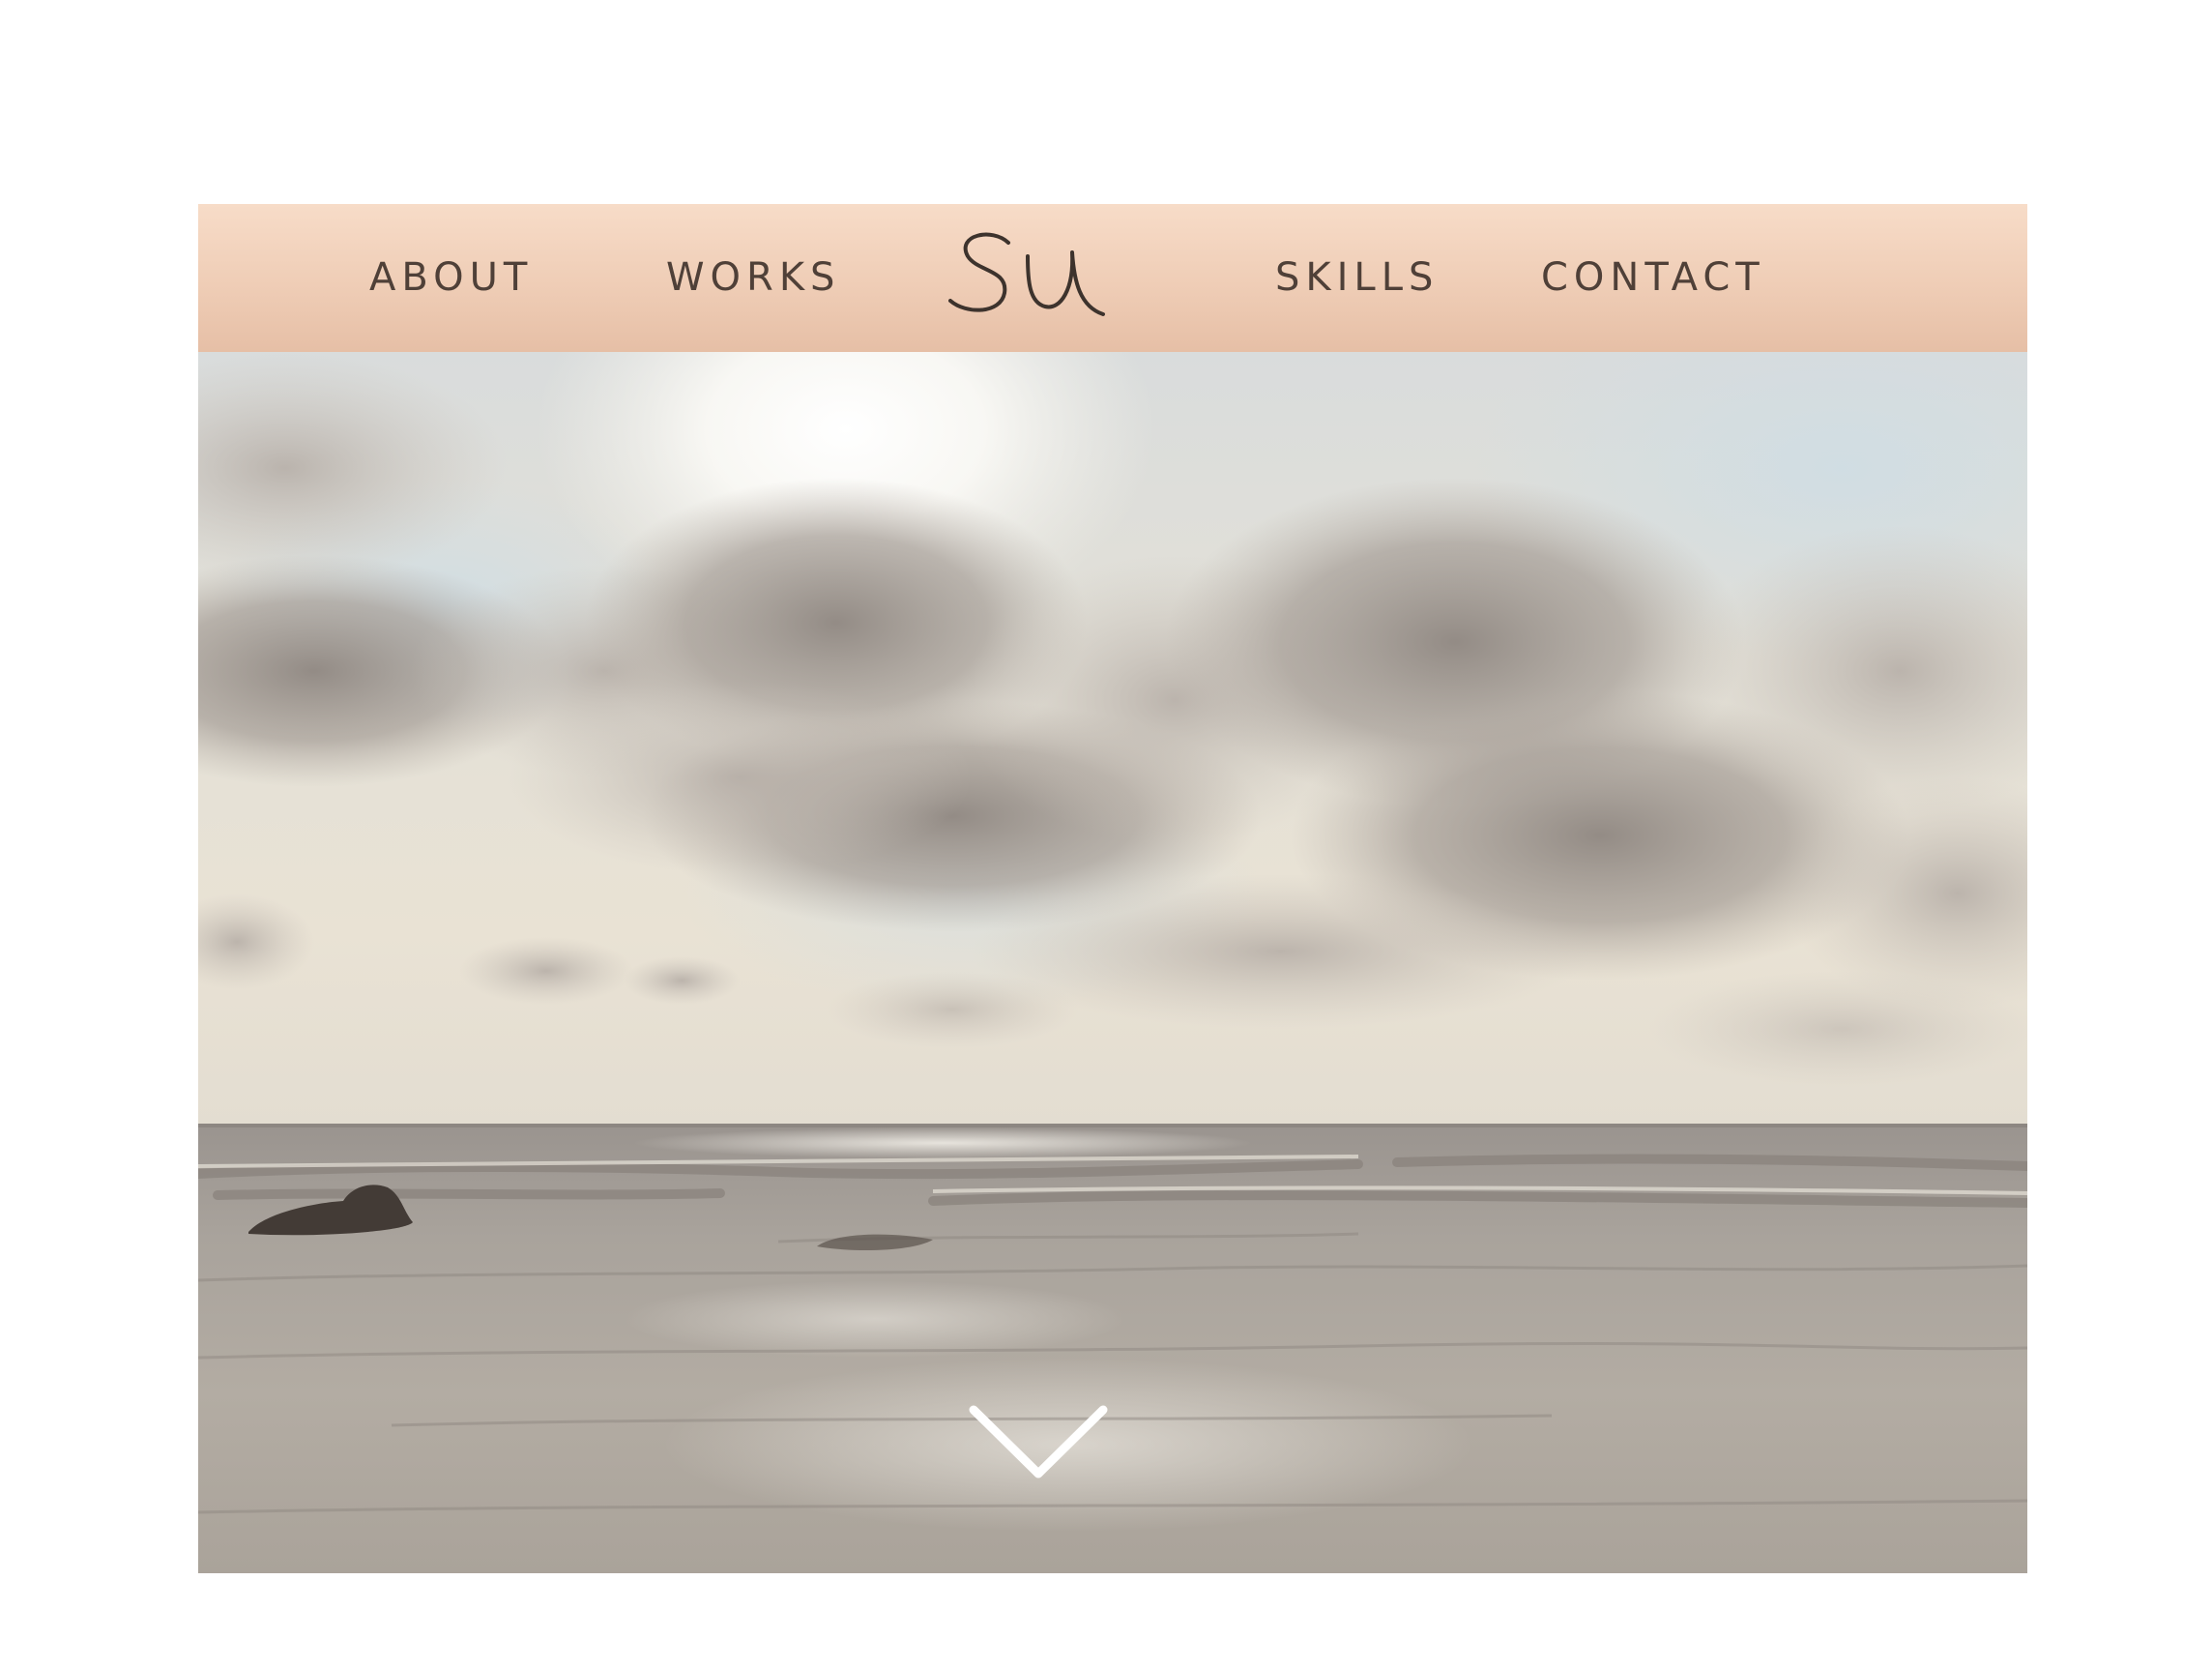 The width and height of the screenshot is (2212, 1668). I want to click on su-logo, so click(1035, 272).